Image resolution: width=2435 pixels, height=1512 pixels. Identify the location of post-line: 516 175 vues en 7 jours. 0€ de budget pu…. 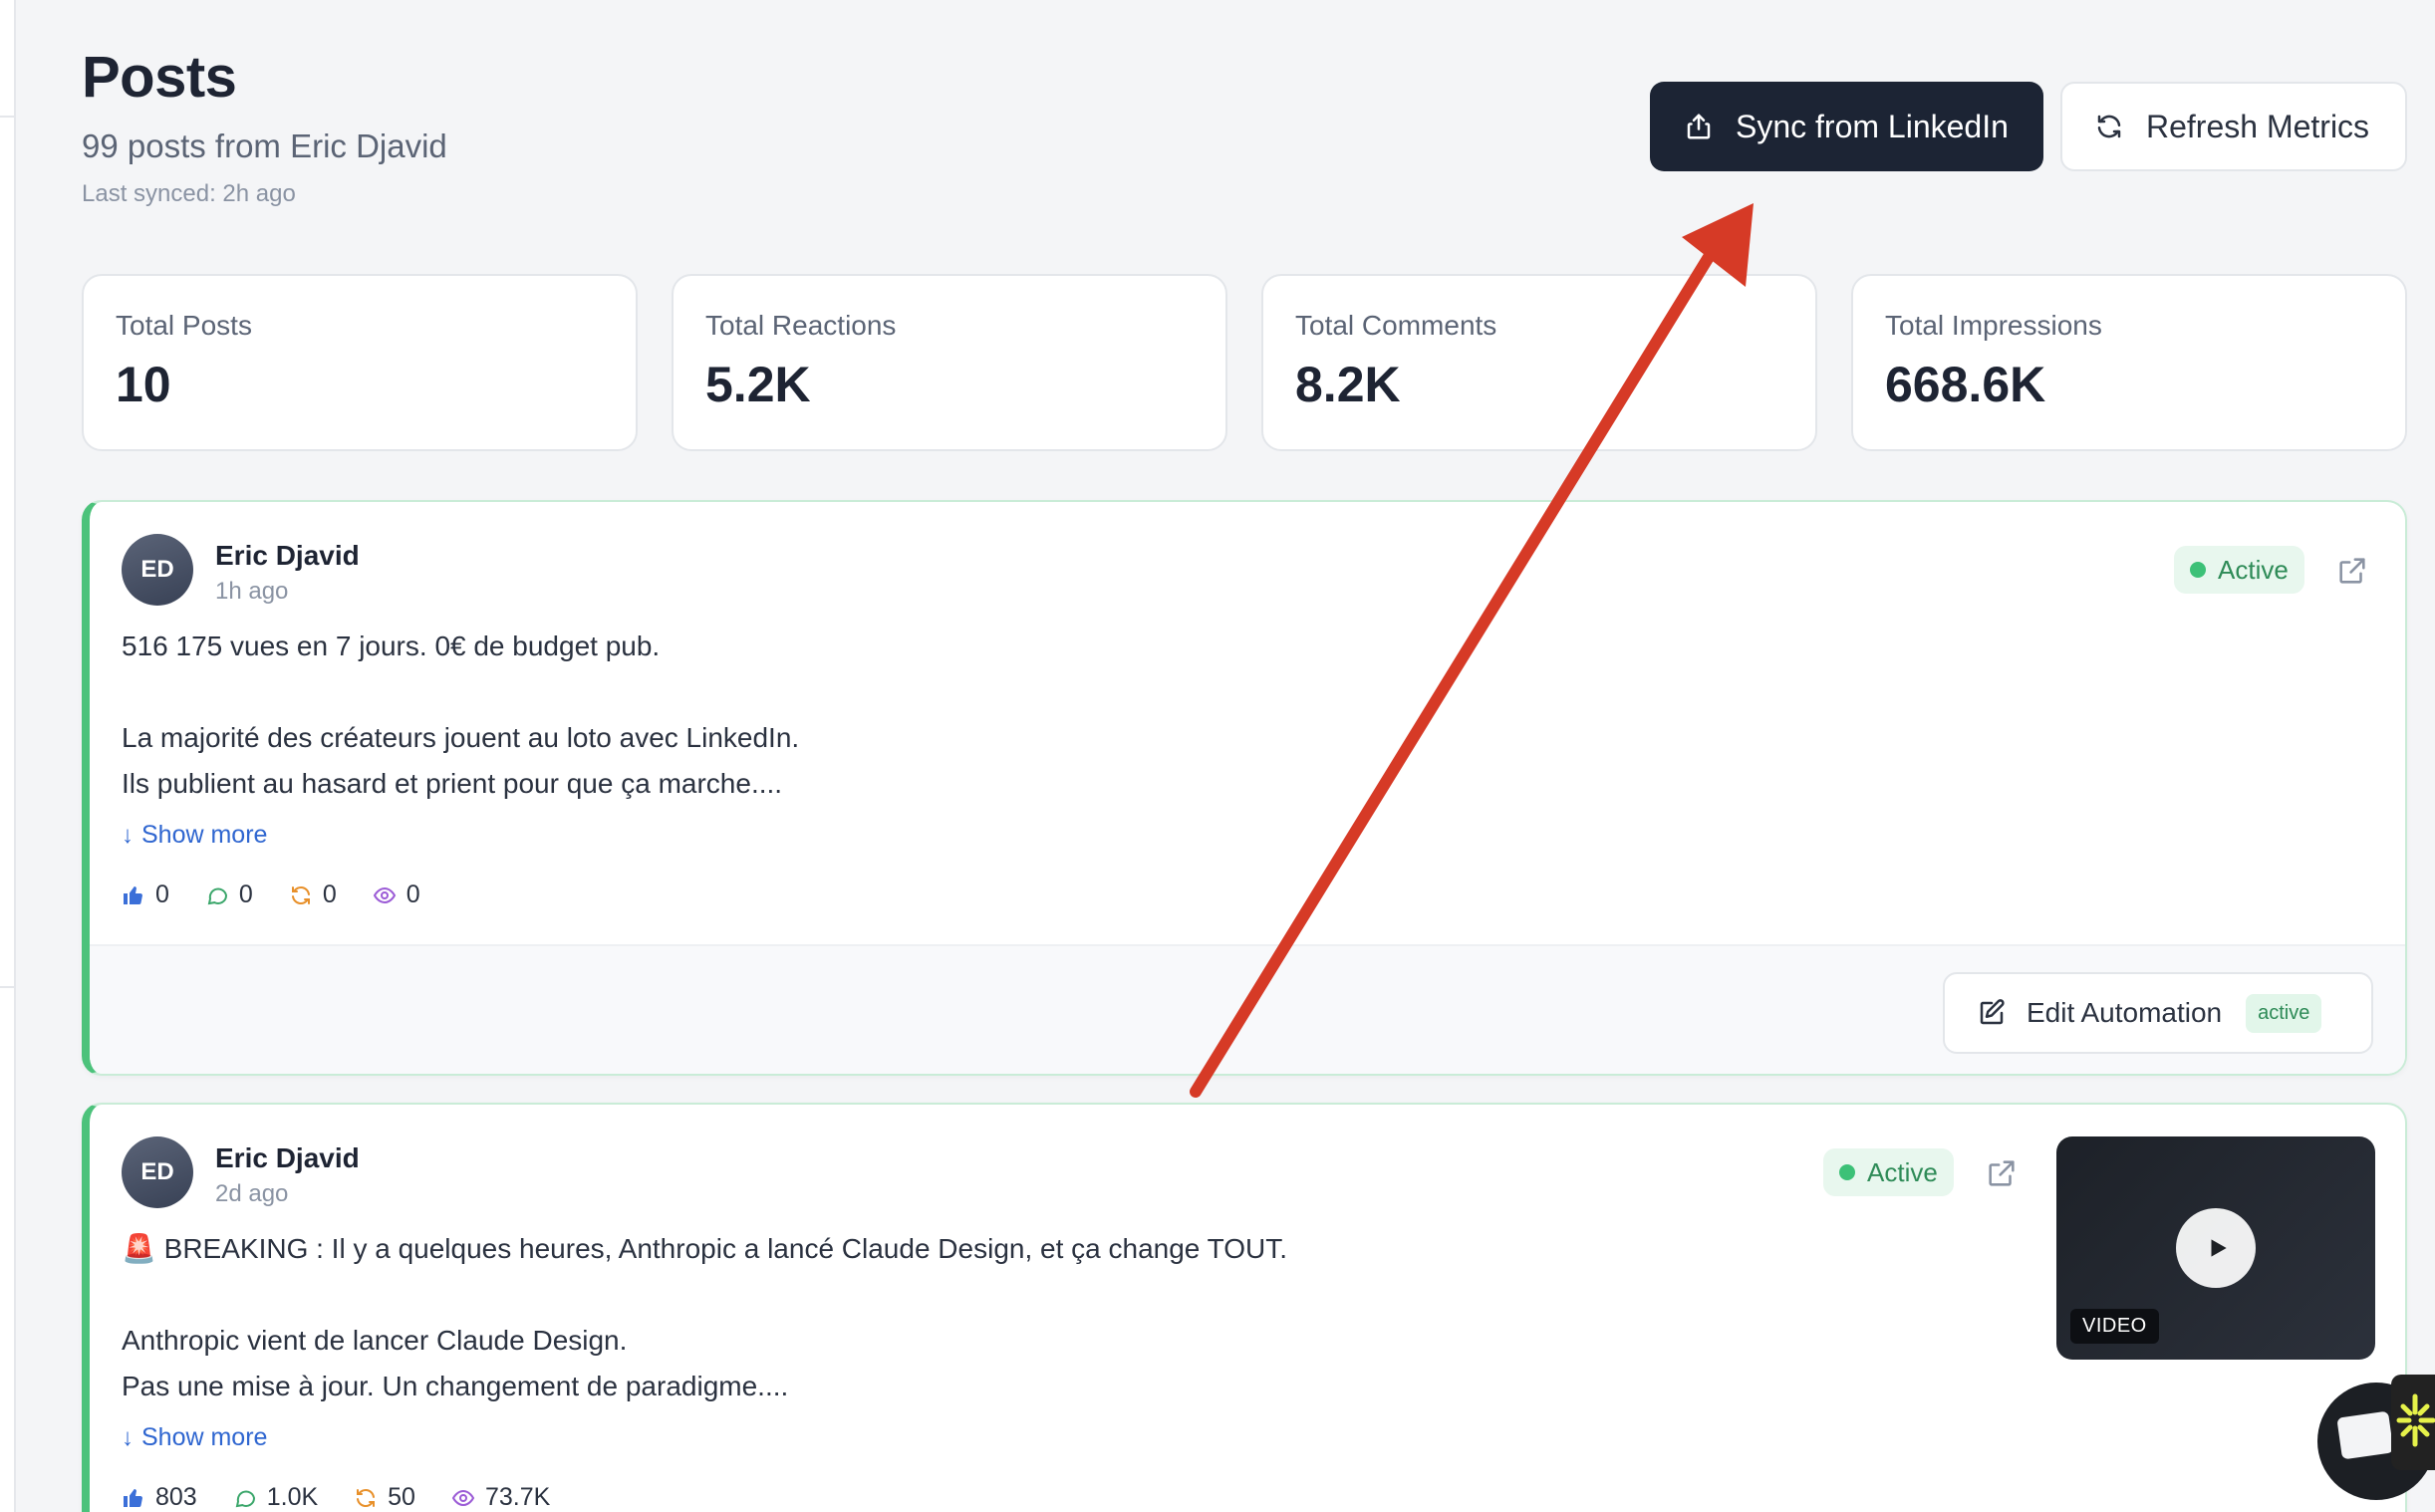
(392, 645).